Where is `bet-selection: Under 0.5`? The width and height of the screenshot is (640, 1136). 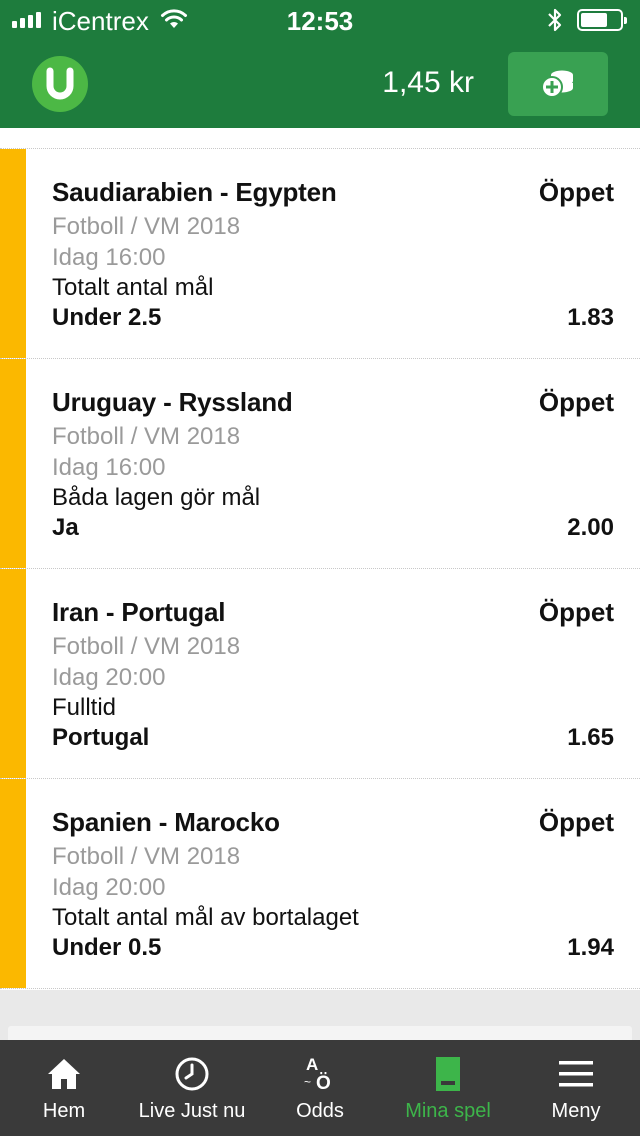 bet-selection: Under 0.5 is located at coordinates (107, 947).